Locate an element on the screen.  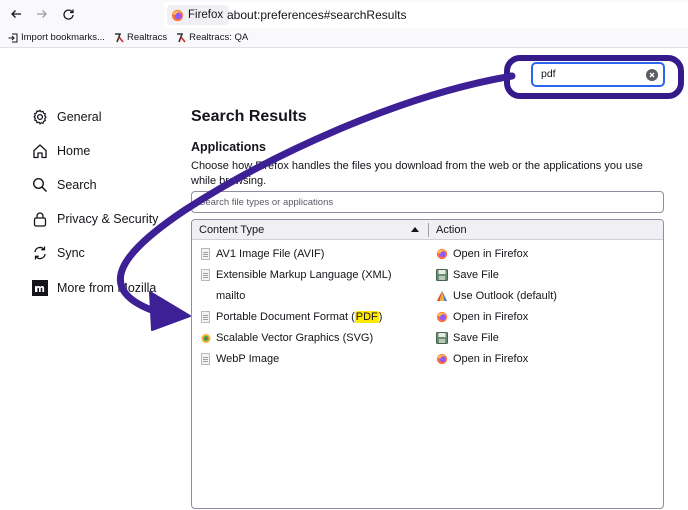
search-icon is located at coordinates (40, 185).